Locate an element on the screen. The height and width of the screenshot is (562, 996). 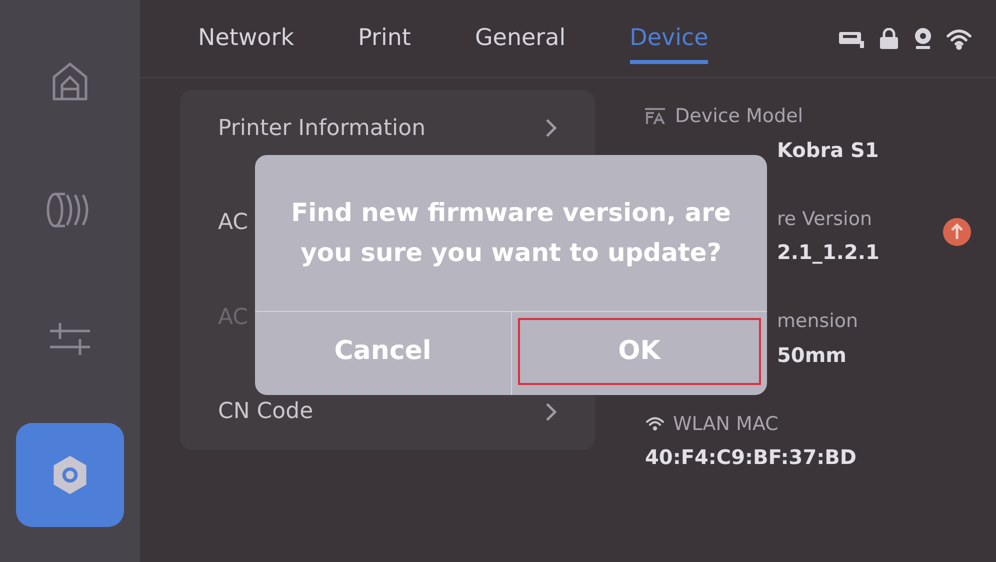
info-value: 2.1_1.2.1 is located at coordinates (828, 252).